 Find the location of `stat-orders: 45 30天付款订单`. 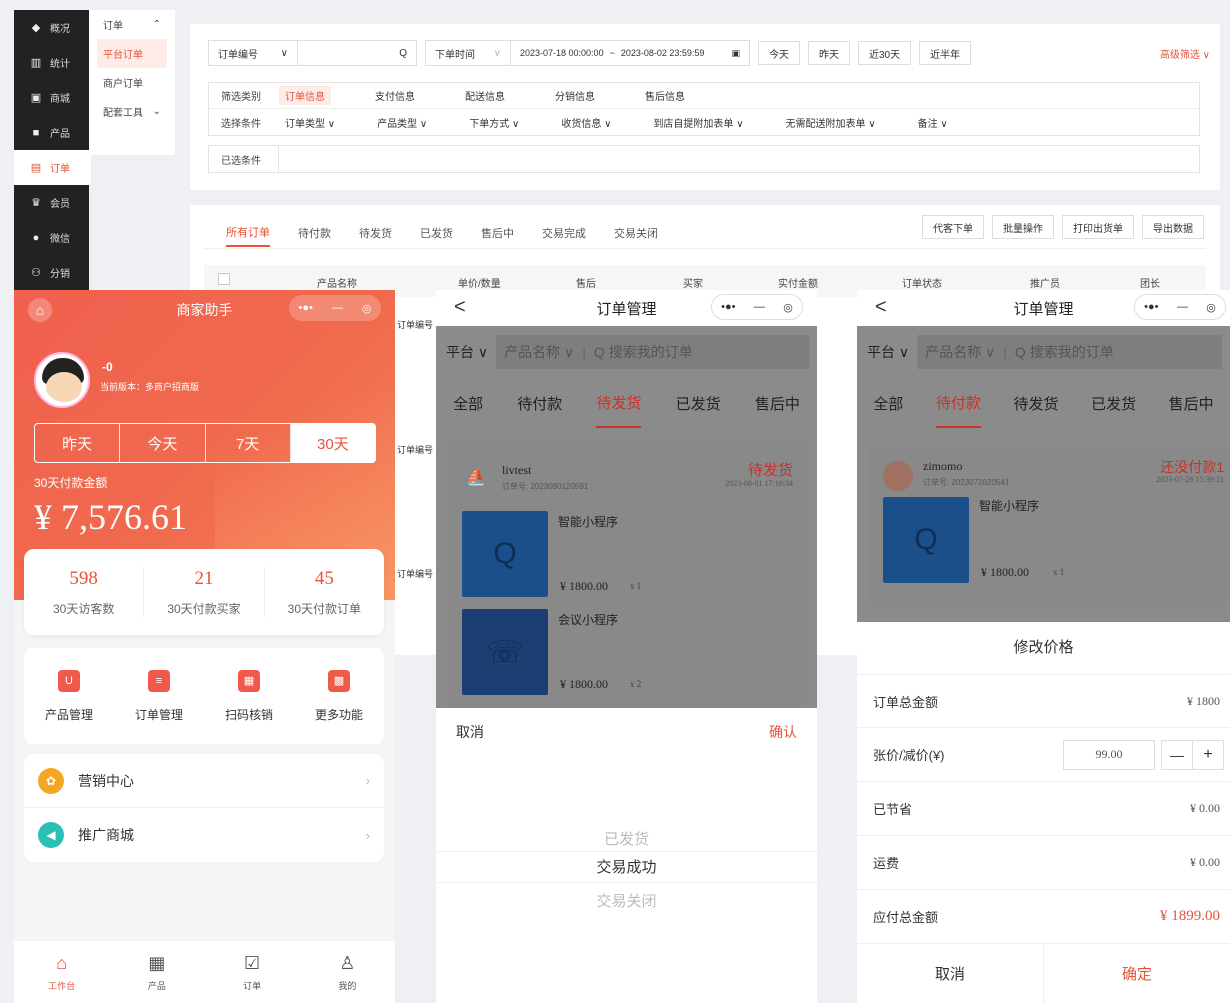

stat-orders: 45 30天付款订单 is located at coordinates (324, 592).